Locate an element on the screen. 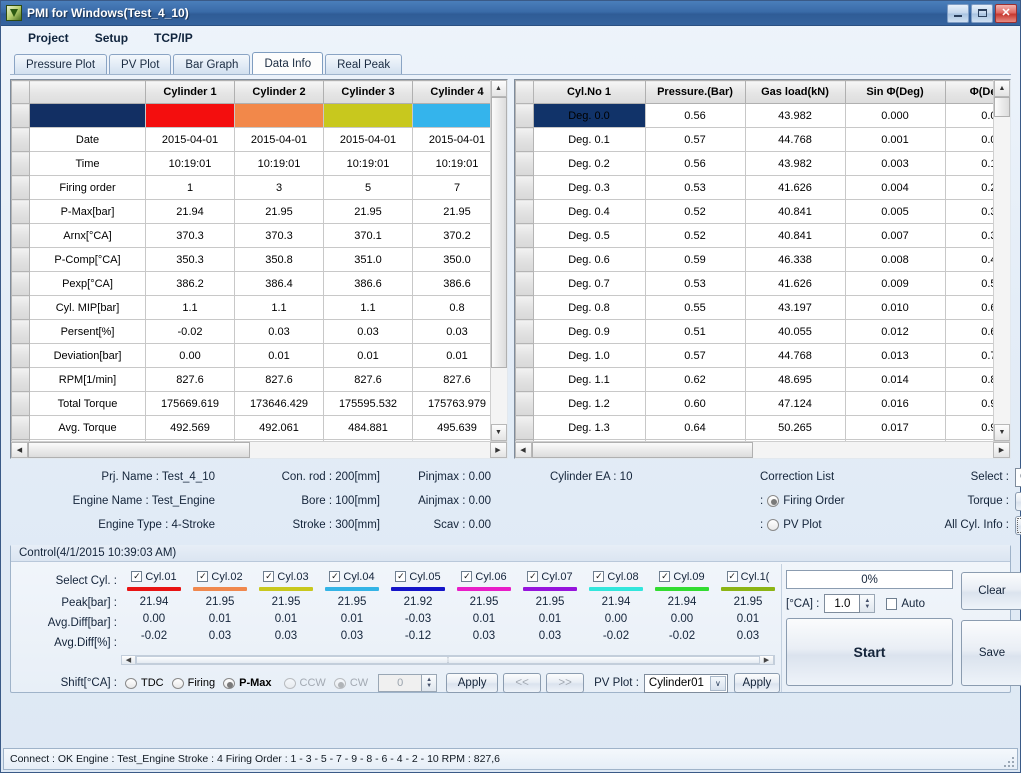 This screenshot has height=773, width=1021. header-cyl-no: Cyl.No 1 is located at coordinates (589, 92).